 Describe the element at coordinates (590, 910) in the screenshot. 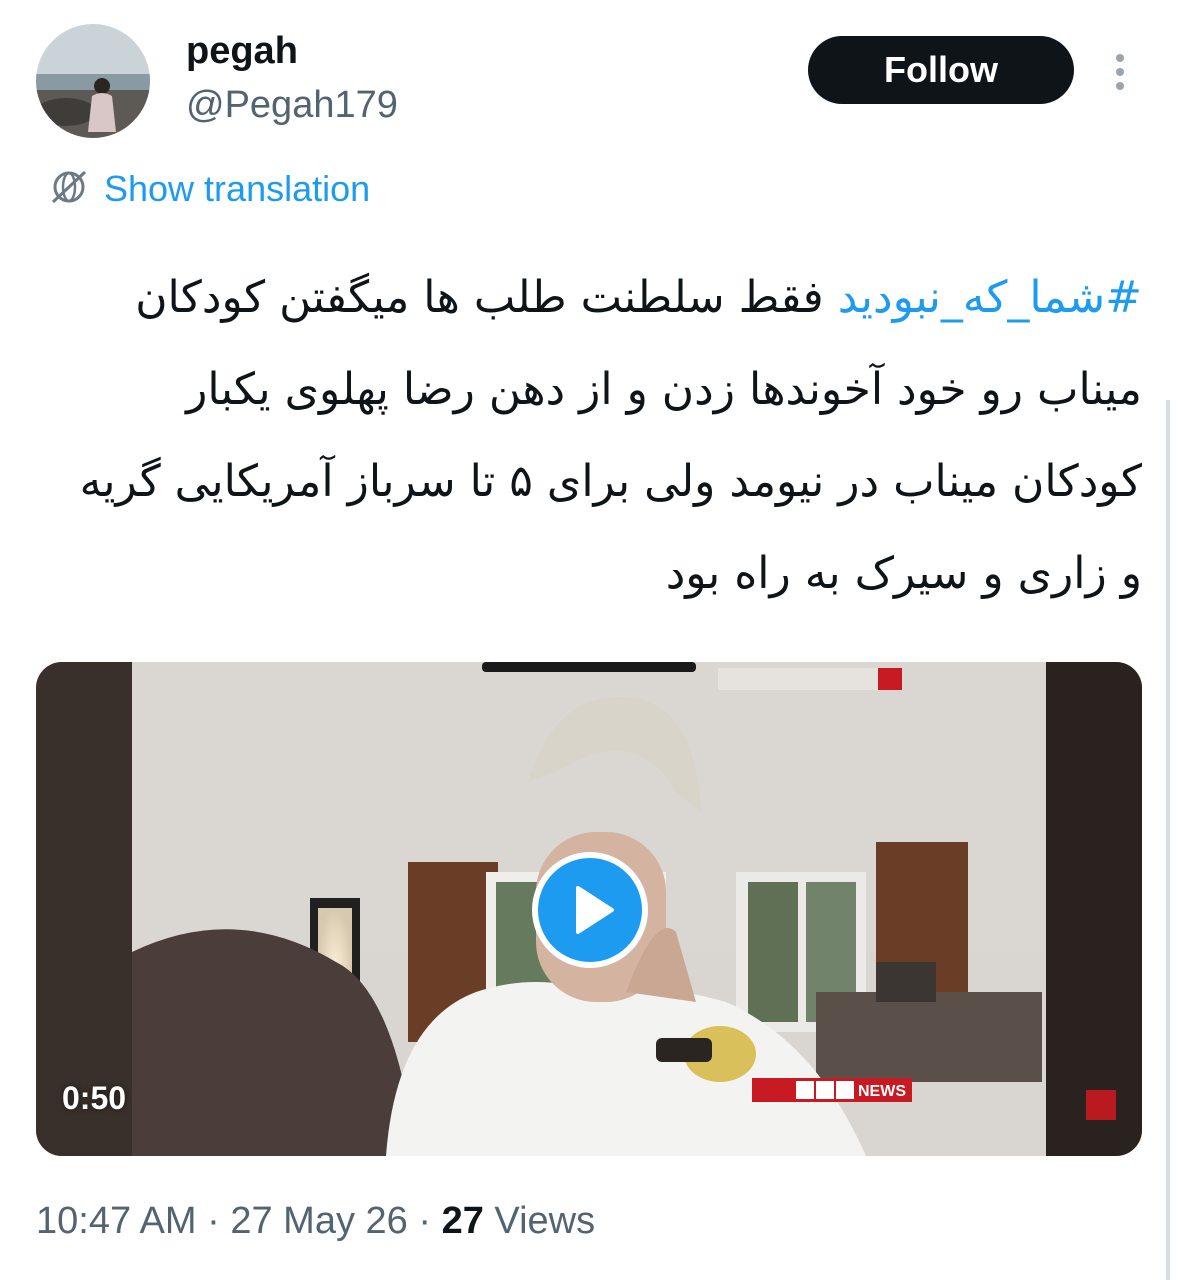

I see `play-icon` at that location.